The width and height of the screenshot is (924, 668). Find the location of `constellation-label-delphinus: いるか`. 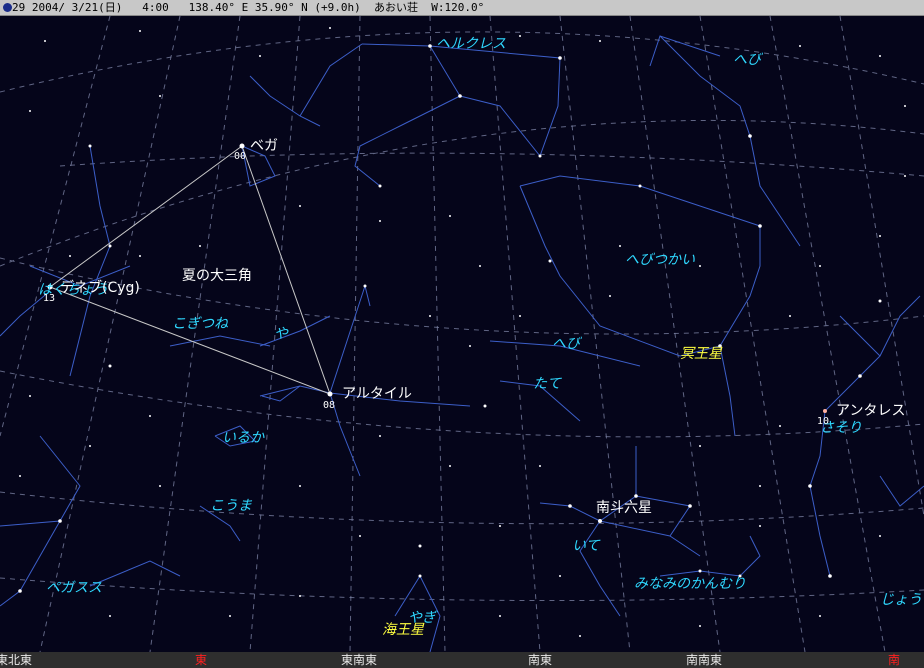

constellation-label-delphinus: いるか is located at coordinates (243, 438).